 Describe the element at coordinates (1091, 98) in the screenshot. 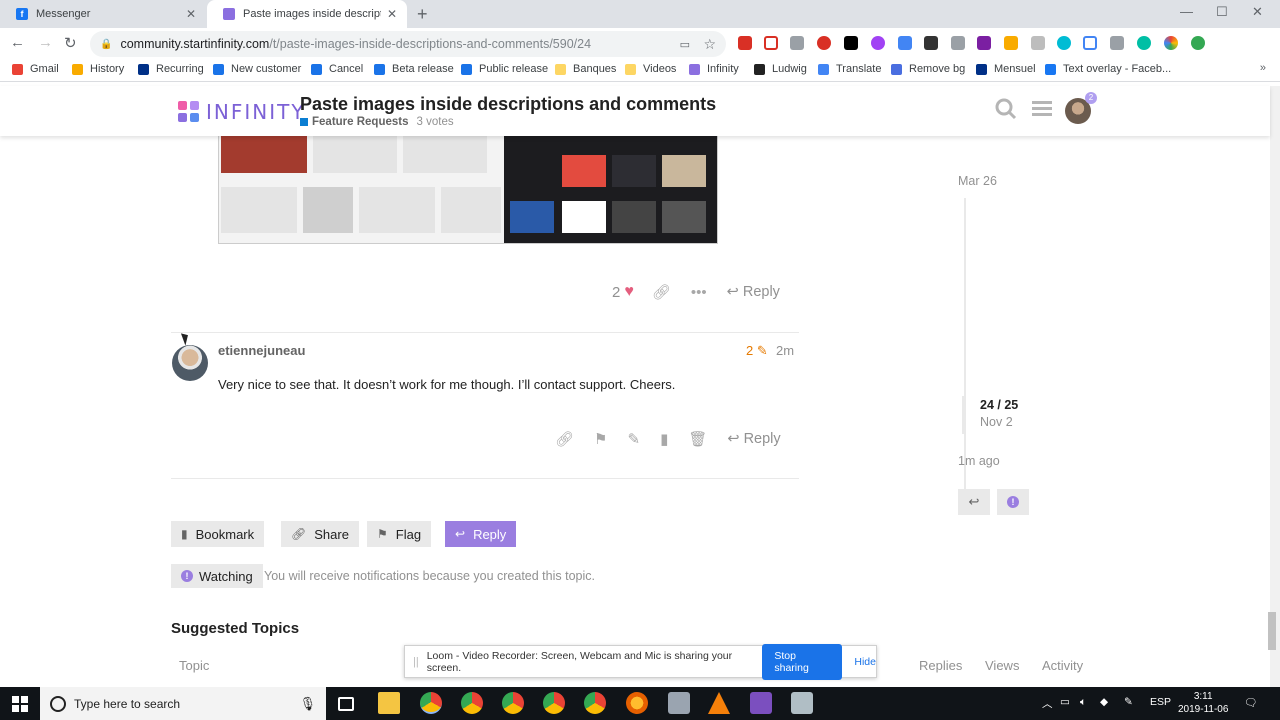

I see `notification-badge: 2` at that location.